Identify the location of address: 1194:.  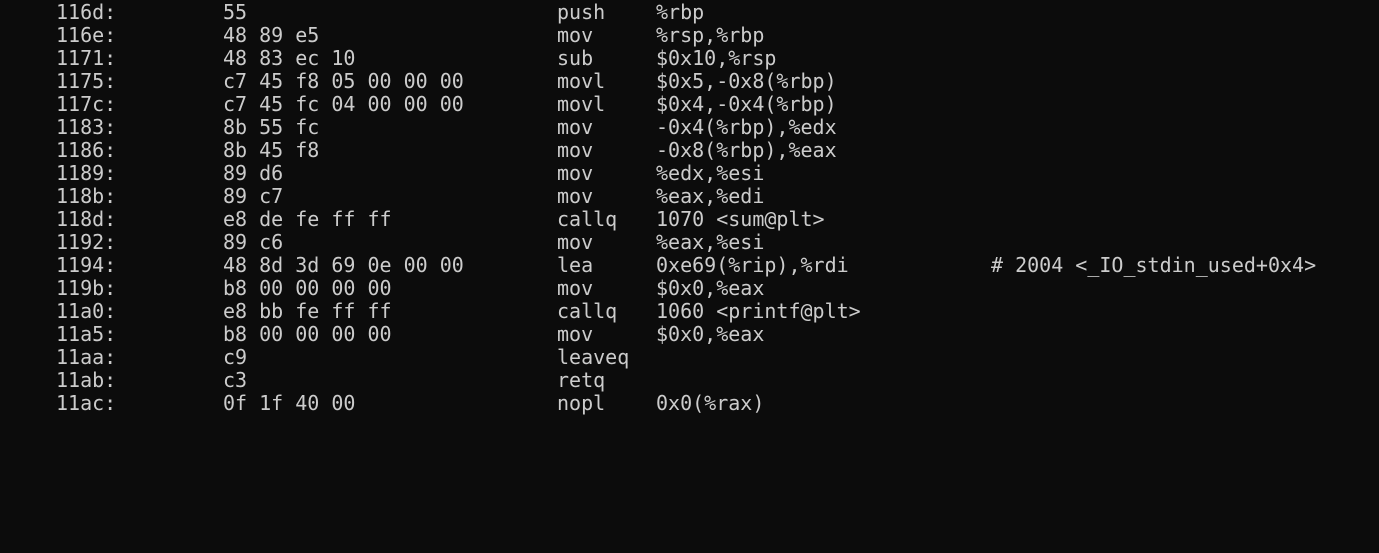
(86, 265).